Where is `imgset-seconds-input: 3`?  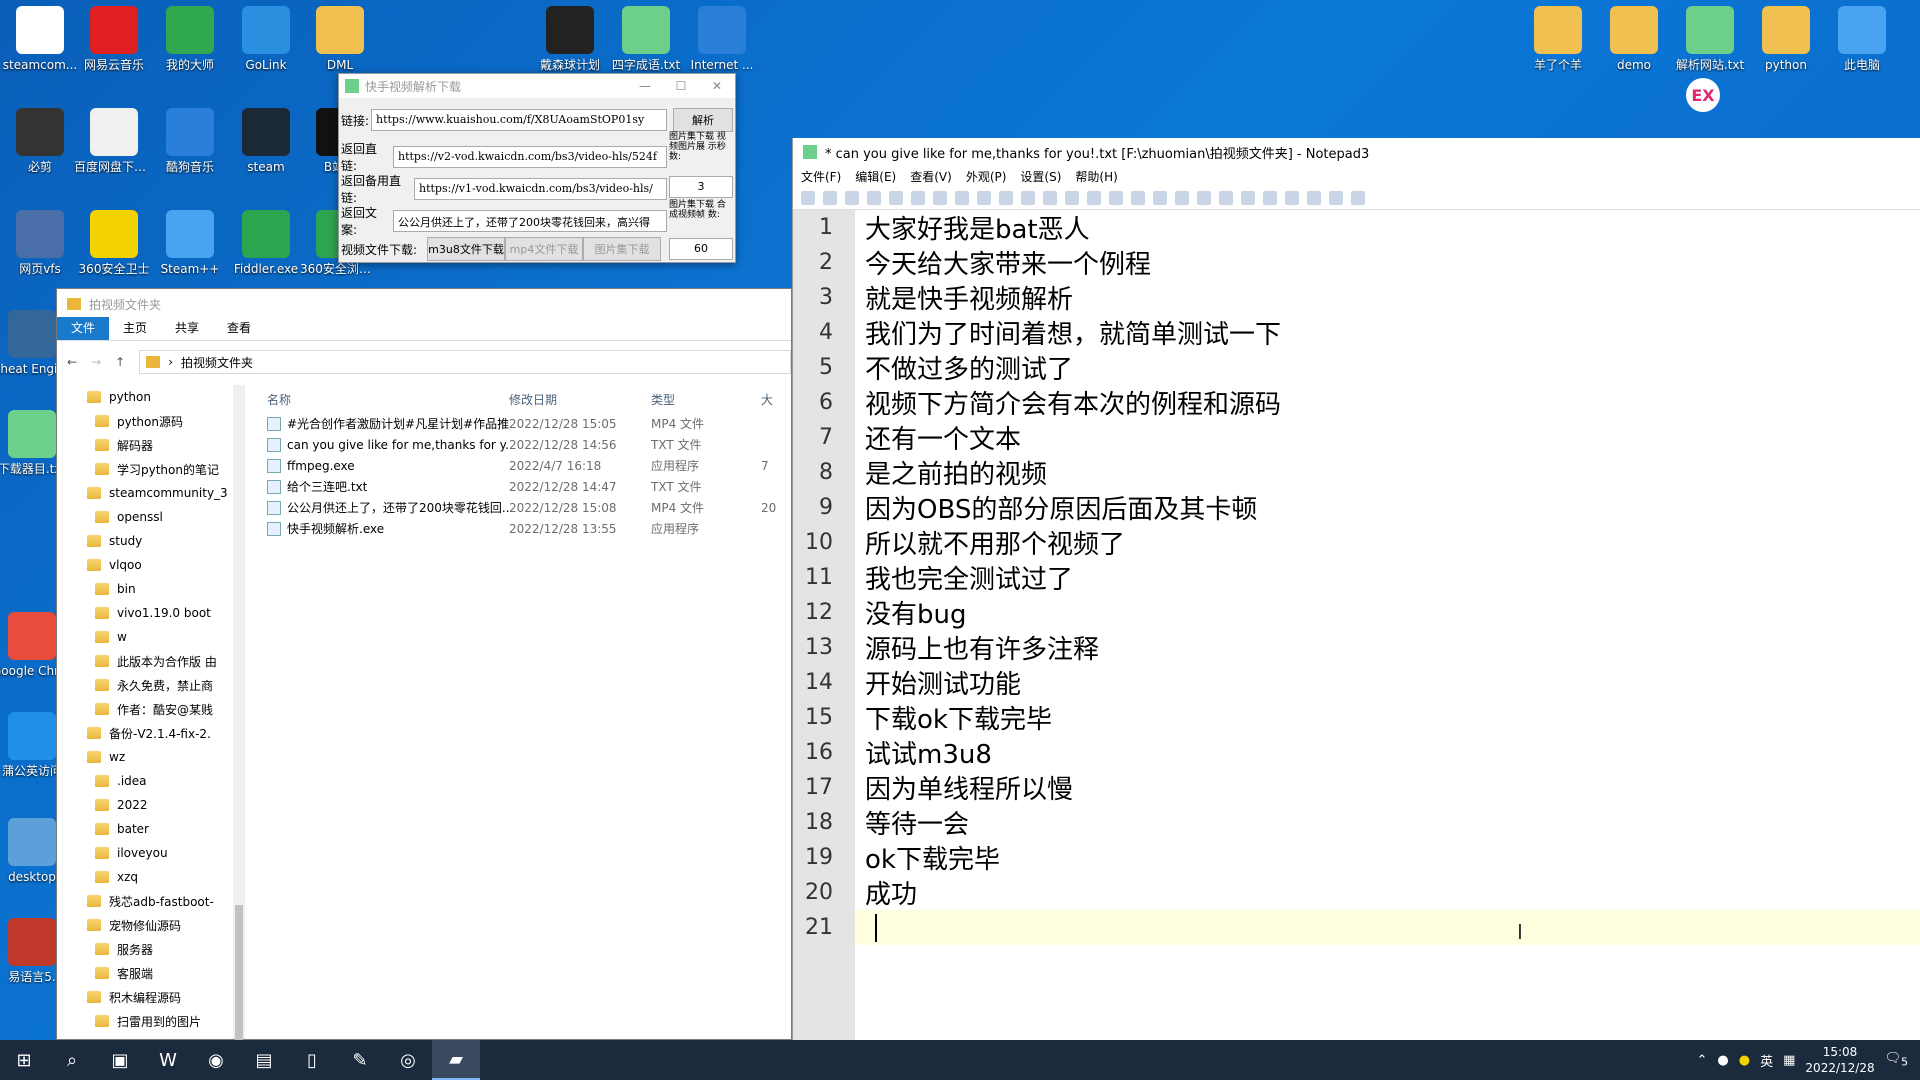 imgset-seconds-input: 3 is located at coordinates (701, 187).